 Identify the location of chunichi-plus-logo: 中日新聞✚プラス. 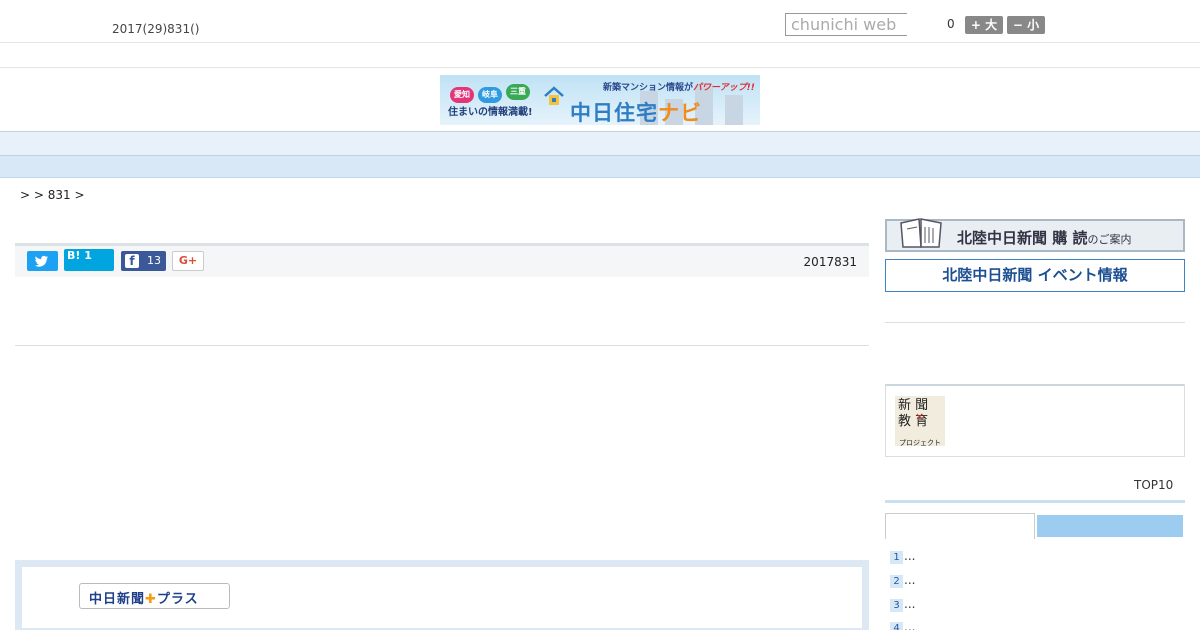
(154, 596).